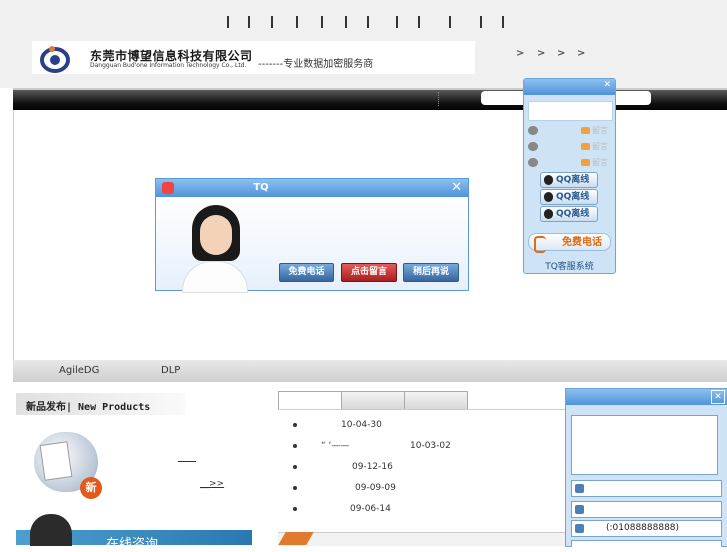 The width and height of the screenshot is (727, 552). Describe the element at coordinates (342, 509) in the screenshot. I see `news-item: 09-06-14` at that location.